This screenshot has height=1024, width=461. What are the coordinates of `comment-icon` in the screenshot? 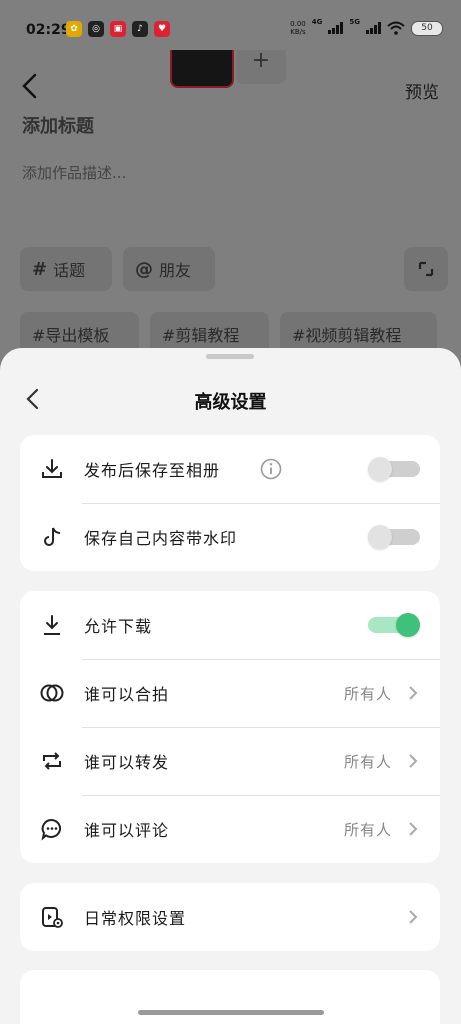 It's located at (51, 829).